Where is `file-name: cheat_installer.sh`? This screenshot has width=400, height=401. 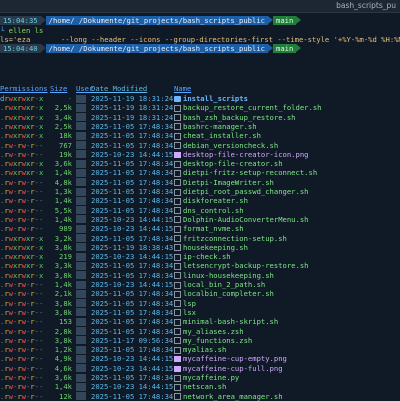 file-name: cheat_installer.sh is located at coordinates (217, 135).